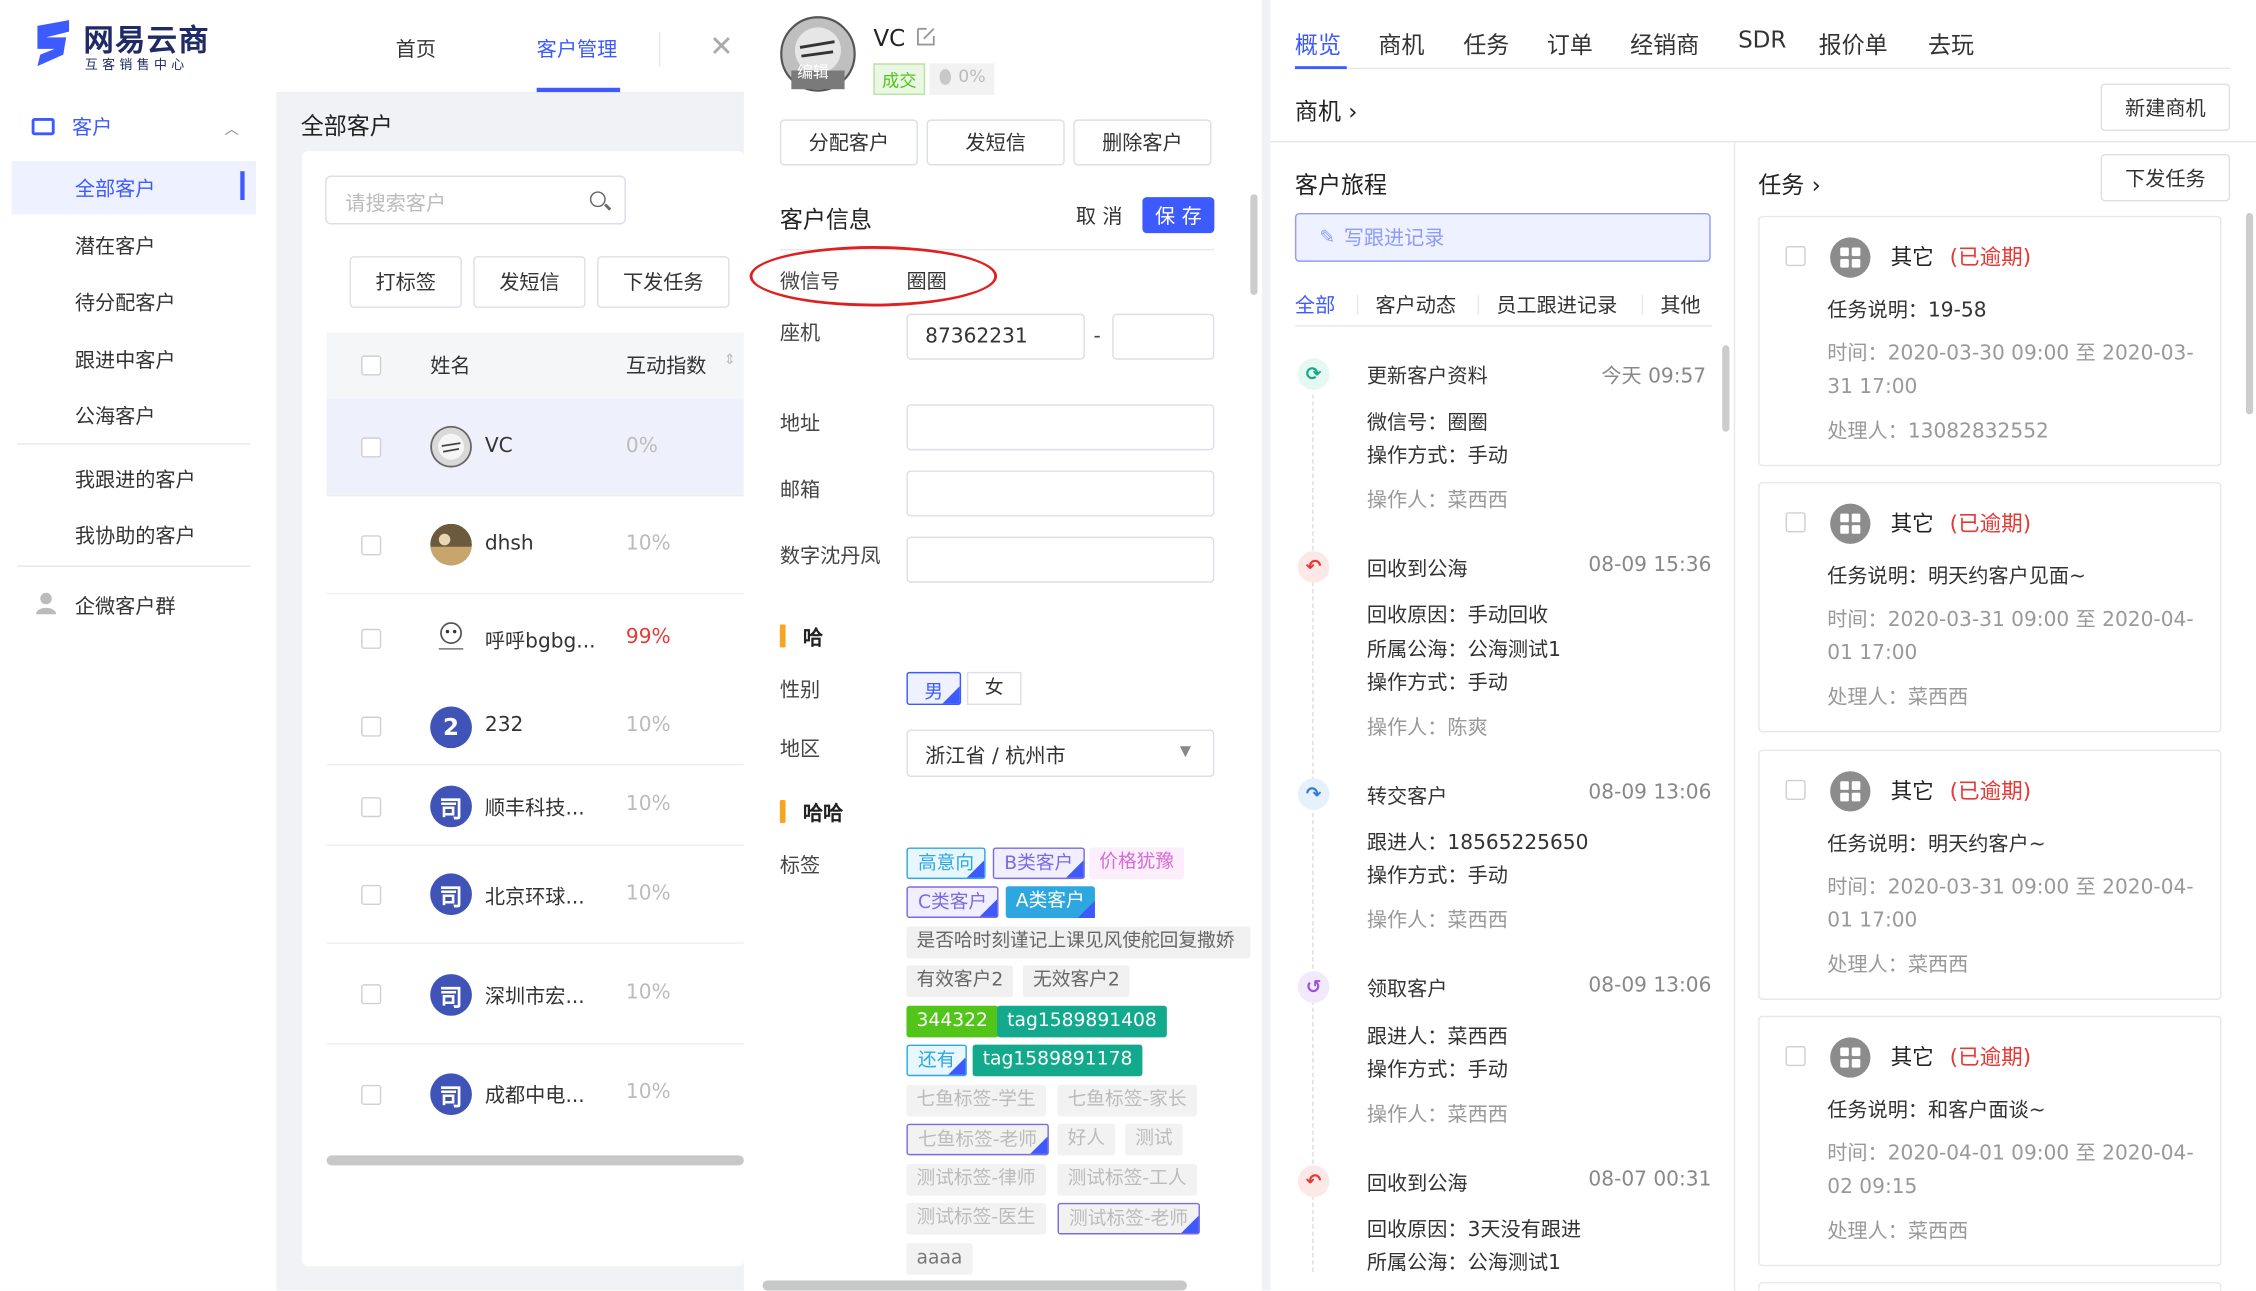 The width and height of the screenshot is (2256, 1291). What do you see at coordinates (1128, 1218) in the screenshot?
I see `tag-chip: 测试标签-老师` at bounding box center [1128, 1218].